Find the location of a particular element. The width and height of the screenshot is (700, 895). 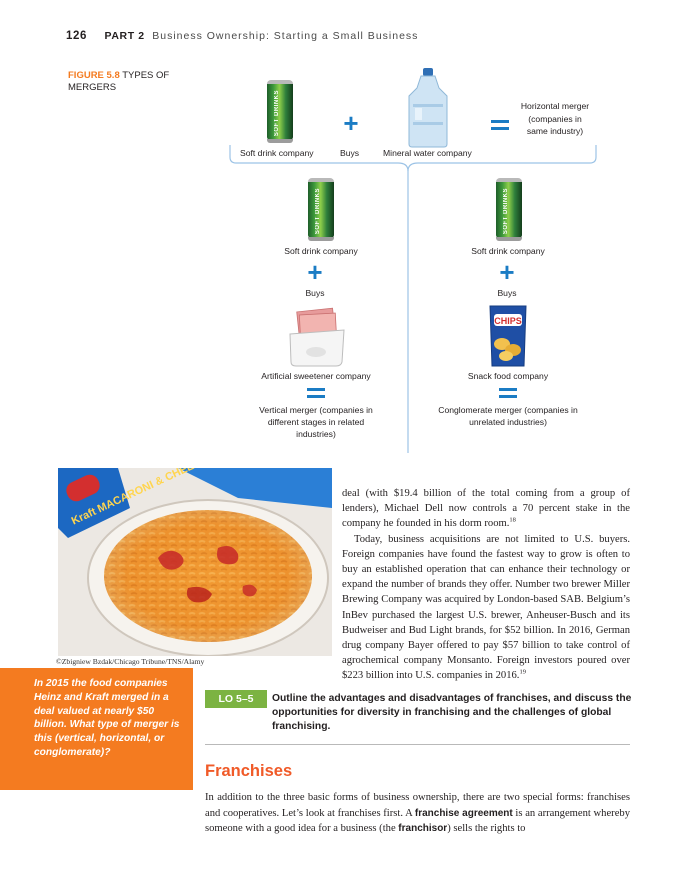

svg-text: CHIPS is located at coordinates (508, 321).